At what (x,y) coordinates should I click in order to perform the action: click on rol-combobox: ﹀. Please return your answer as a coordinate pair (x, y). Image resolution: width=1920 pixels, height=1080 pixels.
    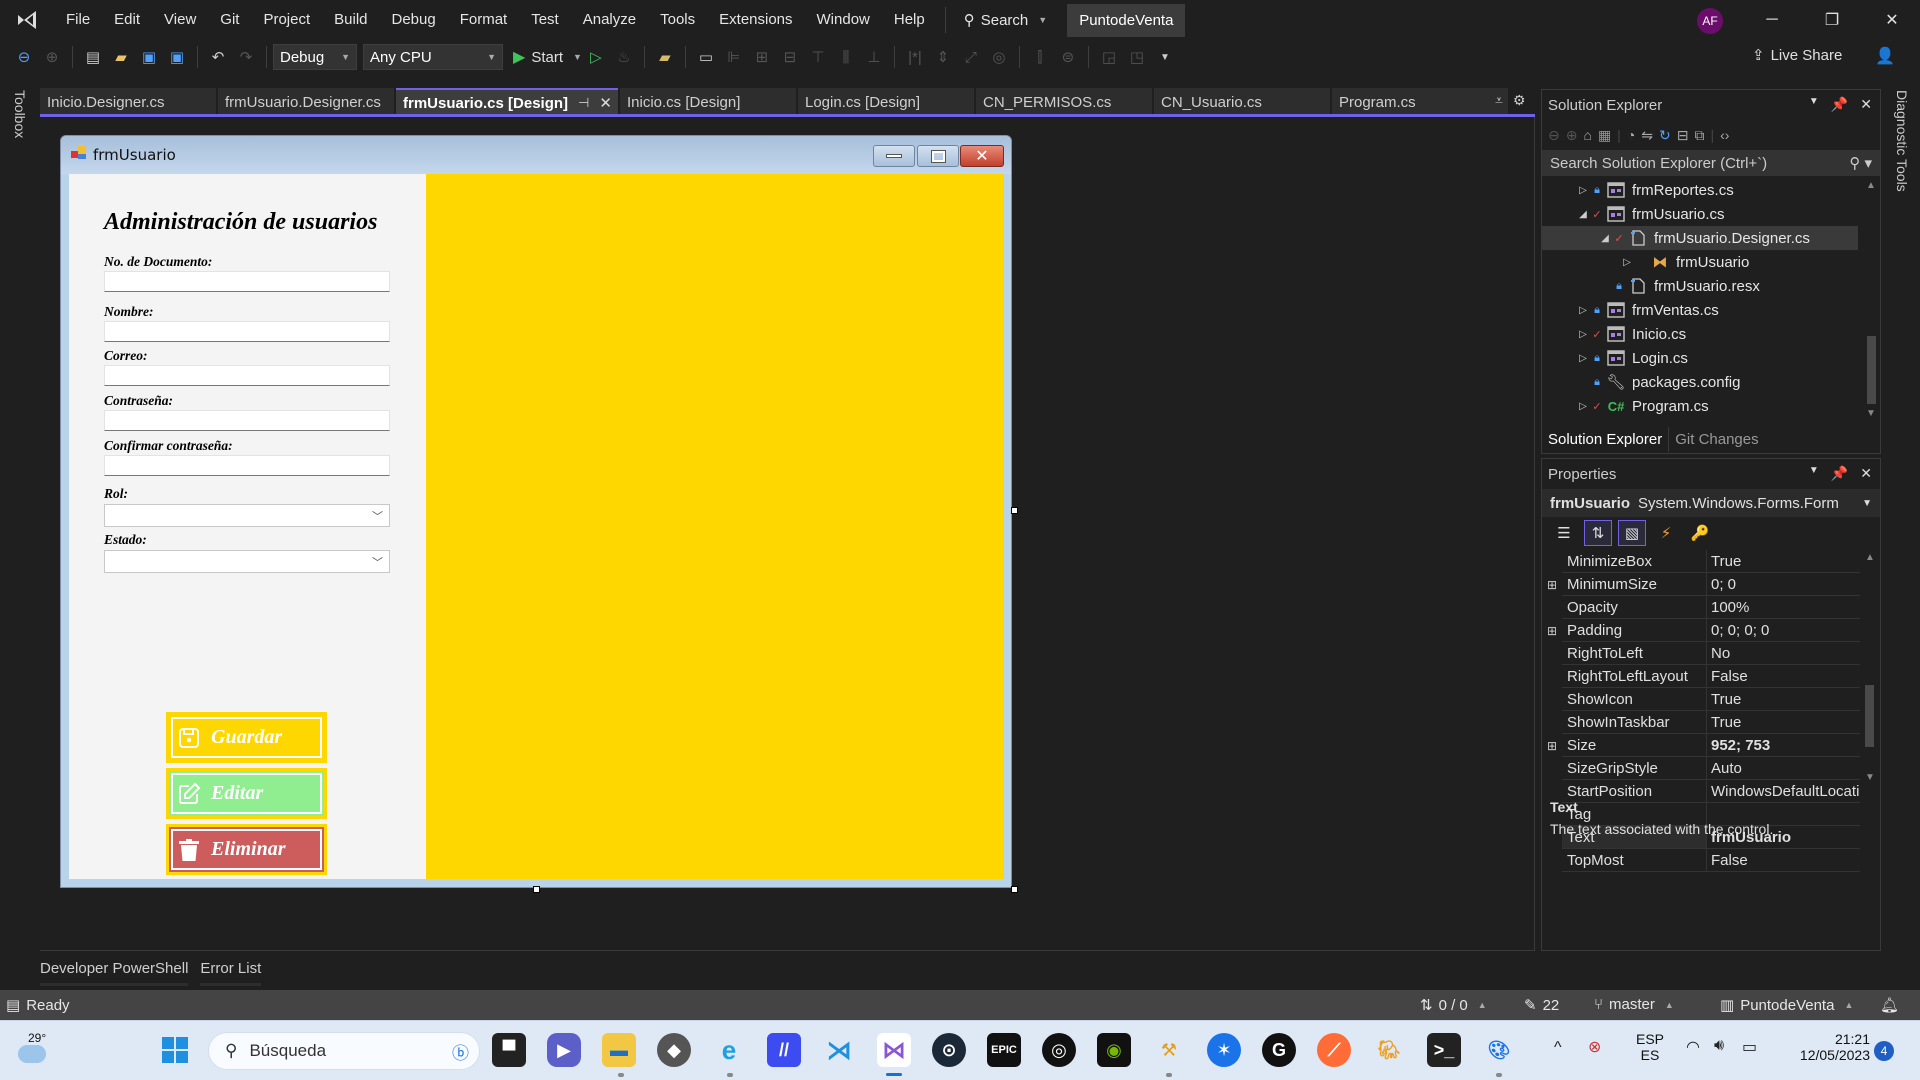
    Looking at the image, I should click on (247, 515).